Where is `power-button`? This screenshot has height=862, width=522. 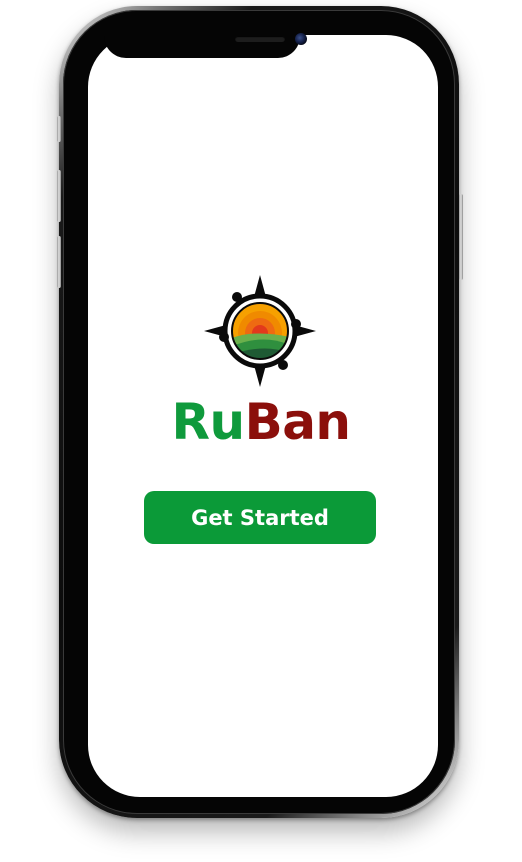
power-button is located at coordinates (461, 237).